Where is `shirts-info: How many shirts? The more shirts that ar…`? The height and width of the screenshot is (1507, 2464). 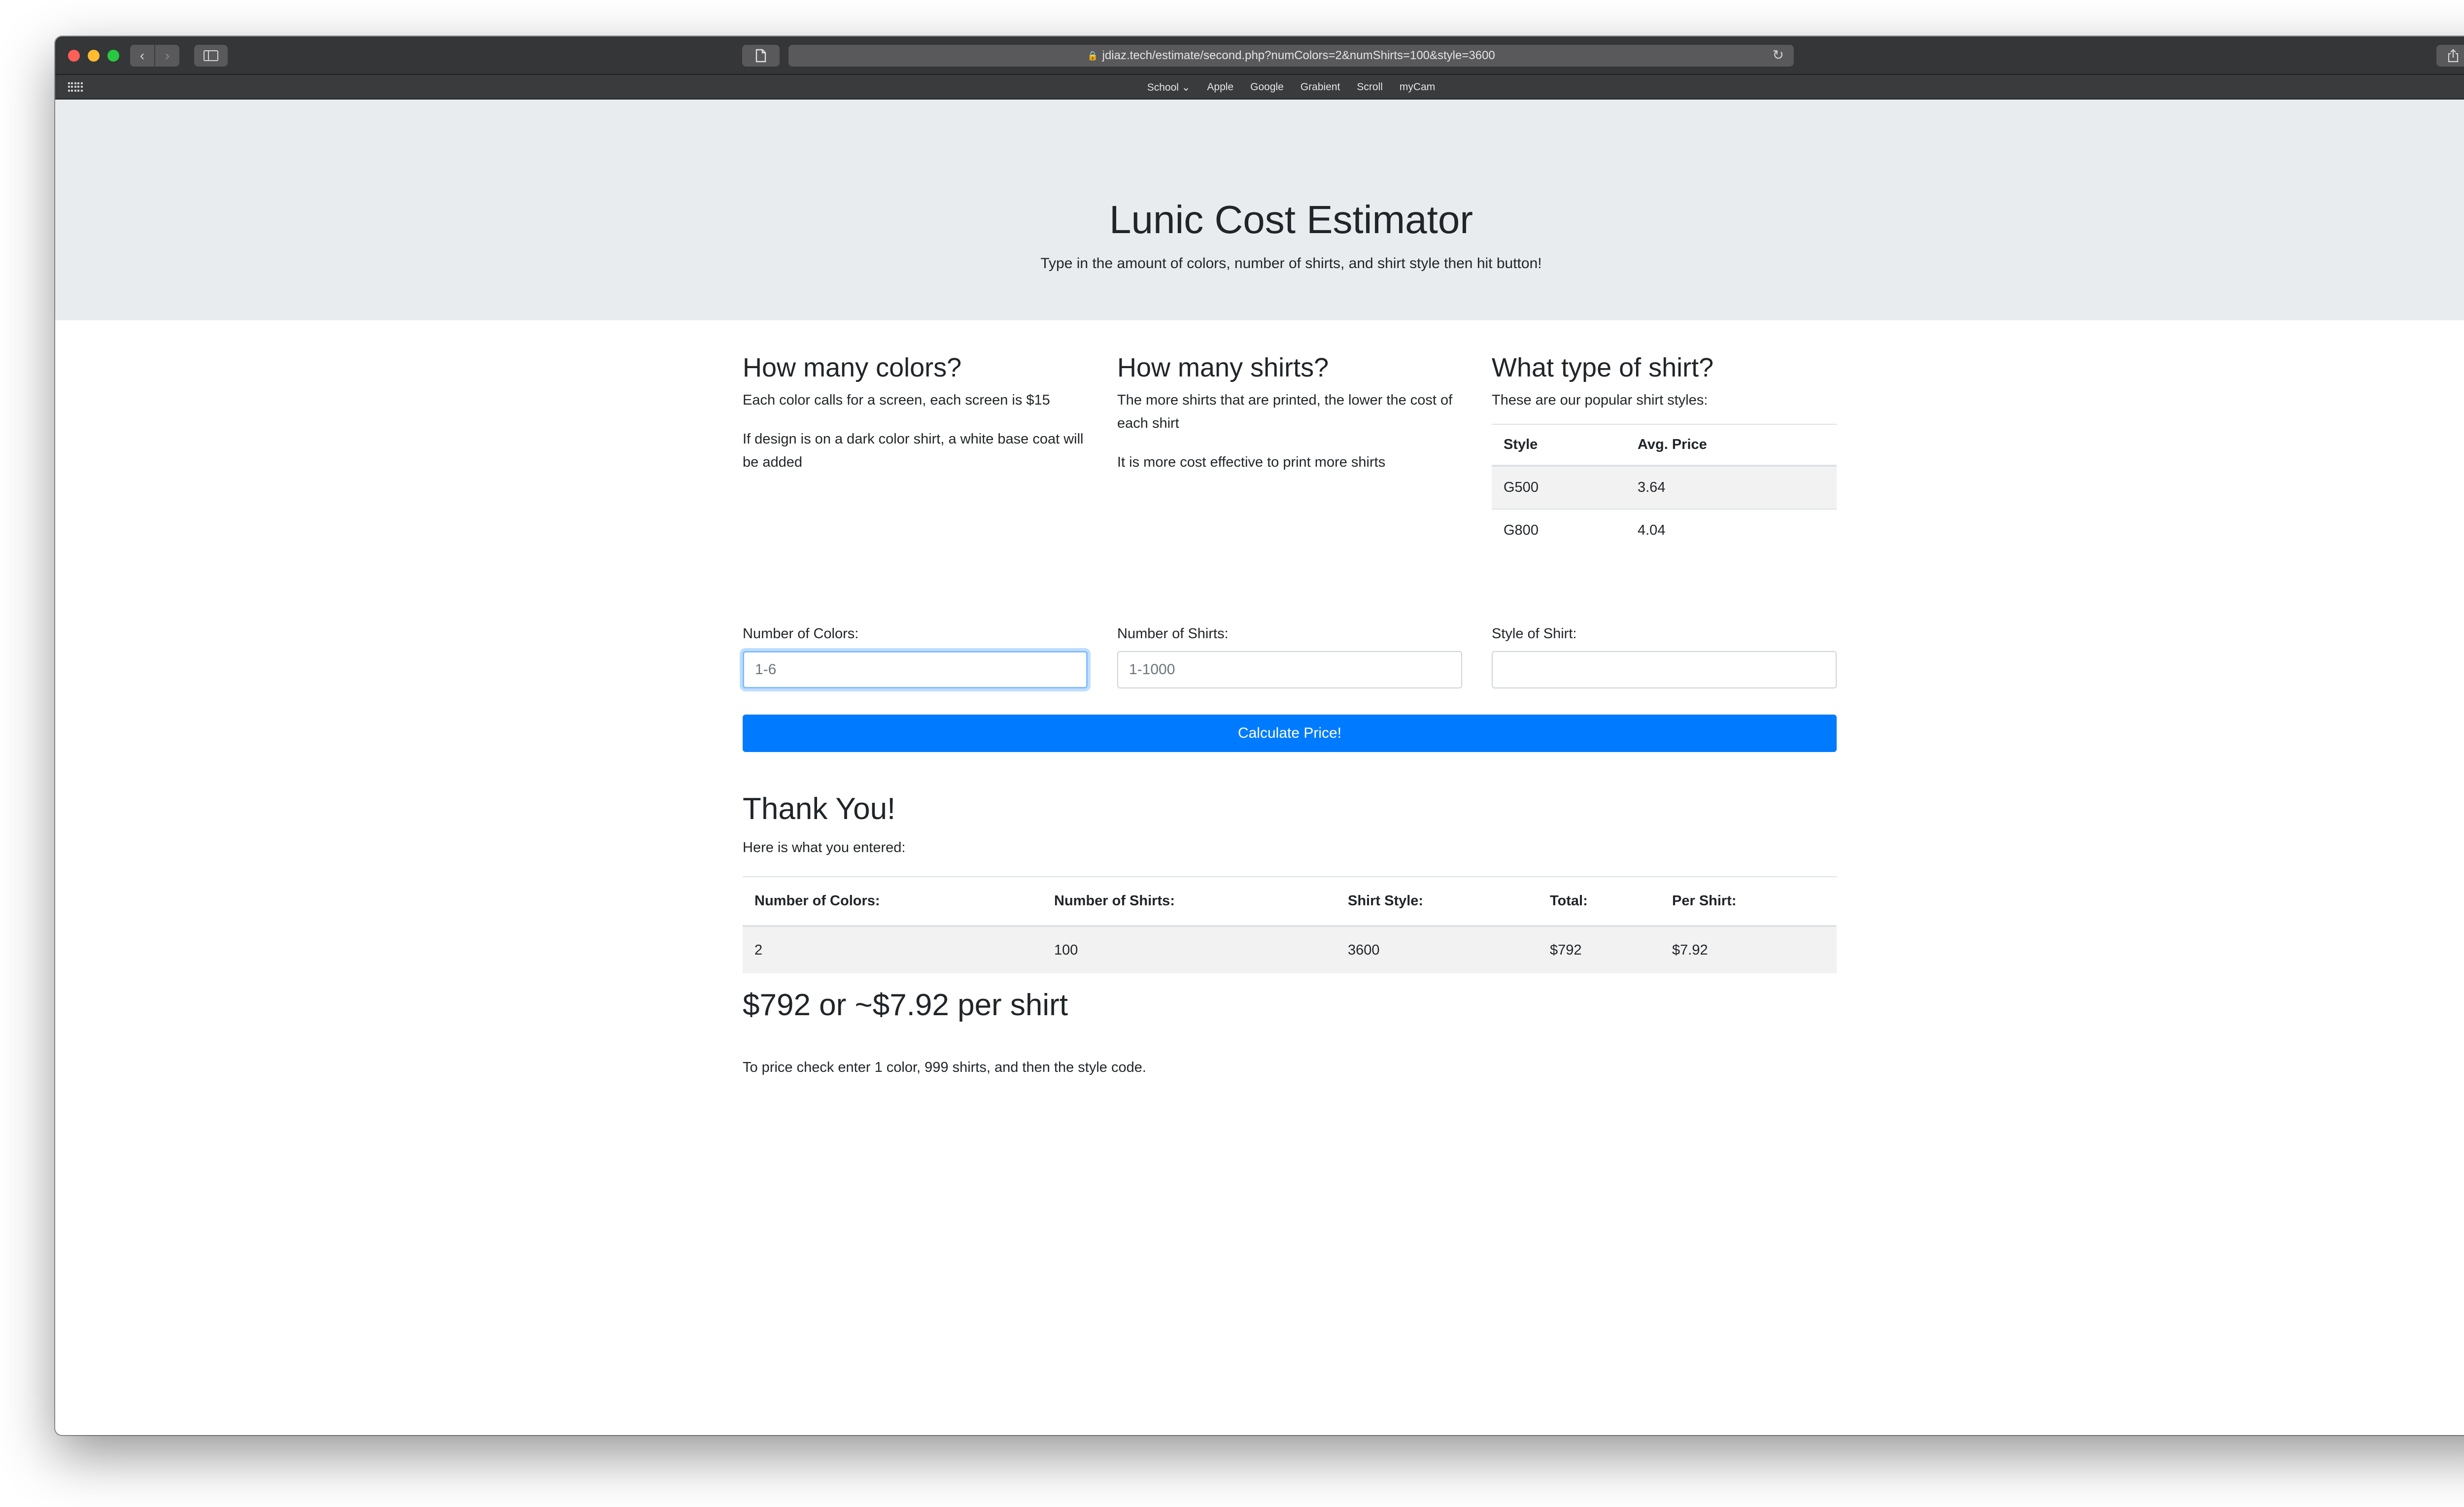
shirts-info: How many shirts? The more shirts that ar… is located at coordinates (1289, 397).